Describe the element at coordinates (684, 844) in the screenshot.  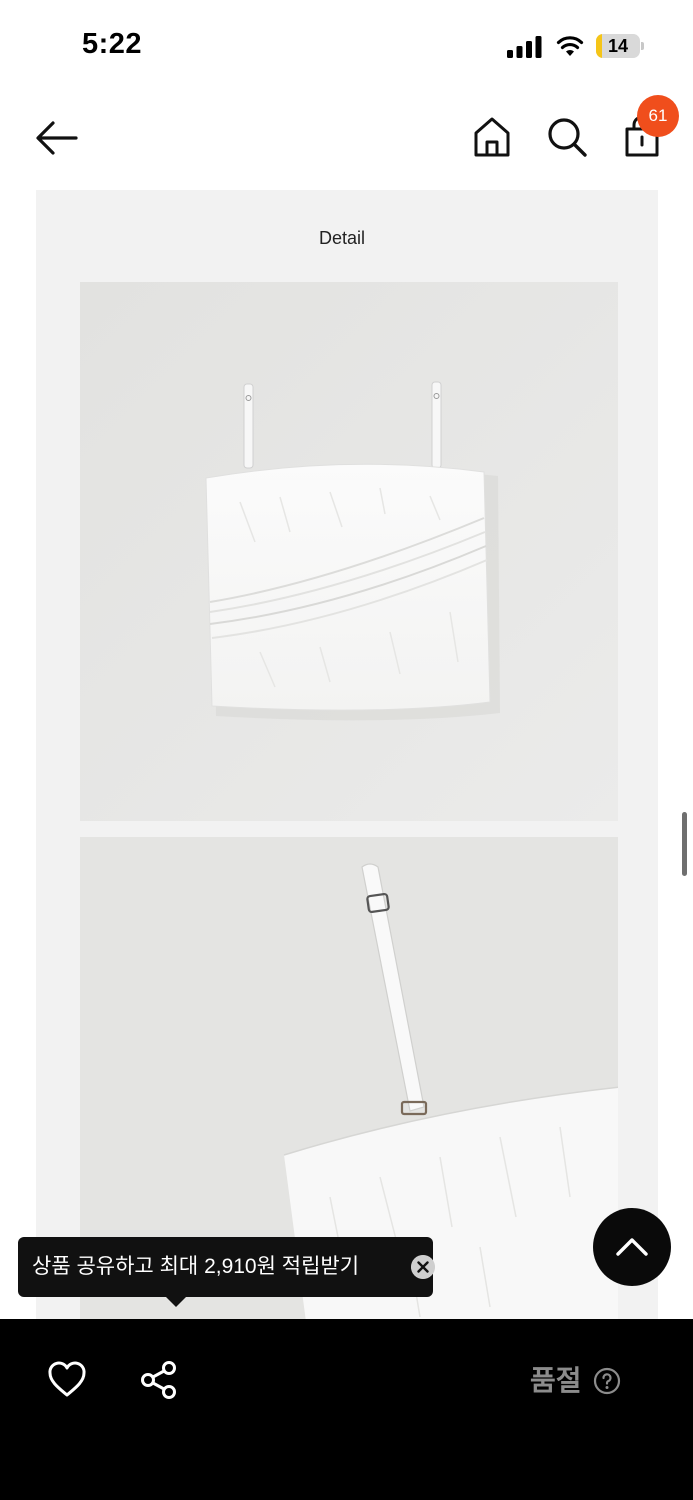
I see `scrollbar` at that location.